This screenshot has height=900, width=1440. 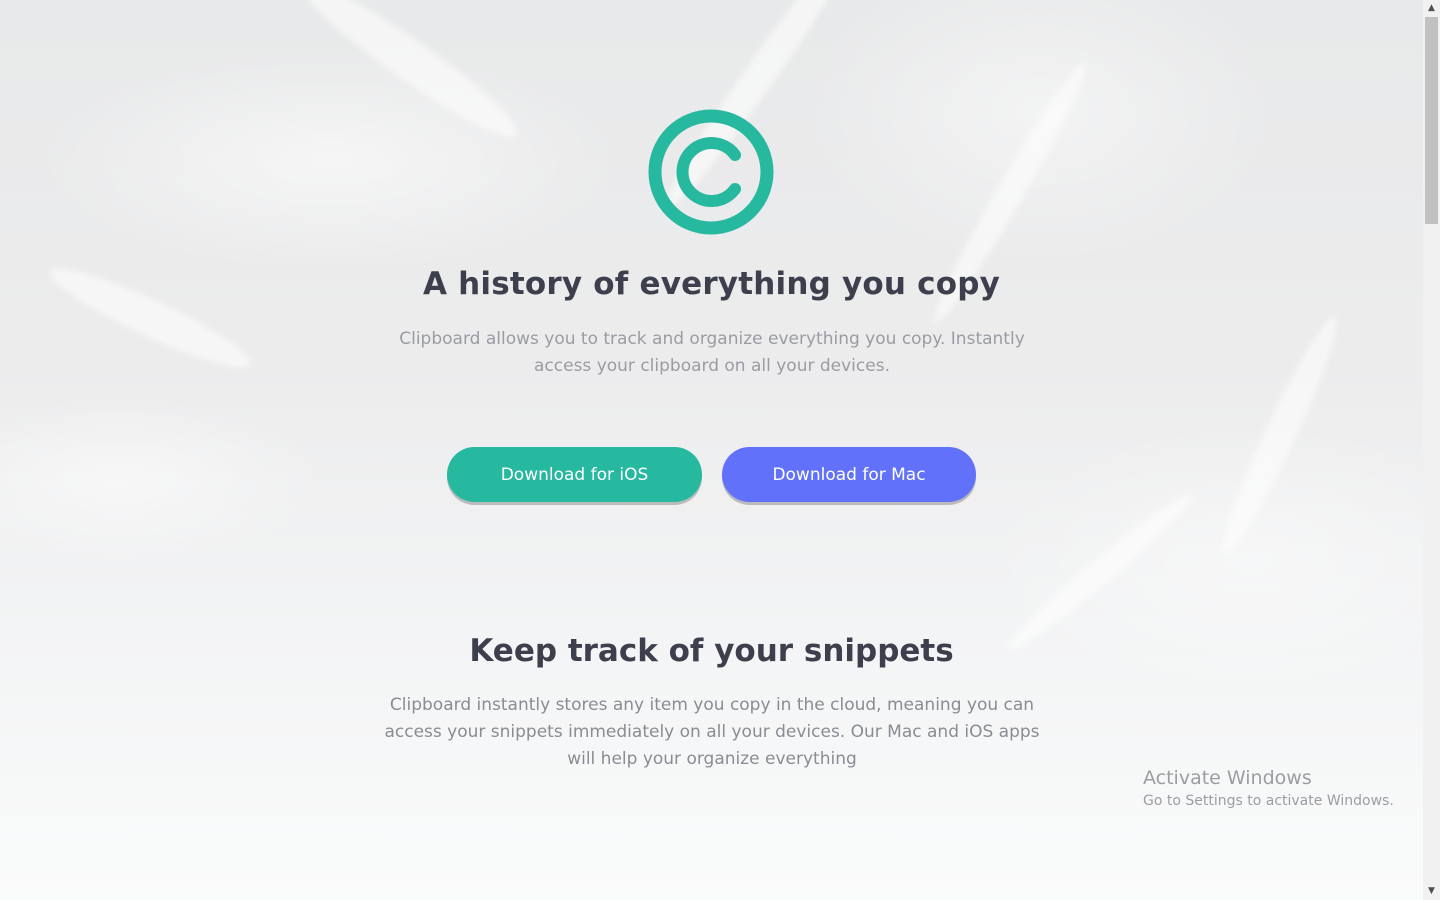 I want to click on snippets-title: Keep track of your snippets, so click(x=711, y=651).